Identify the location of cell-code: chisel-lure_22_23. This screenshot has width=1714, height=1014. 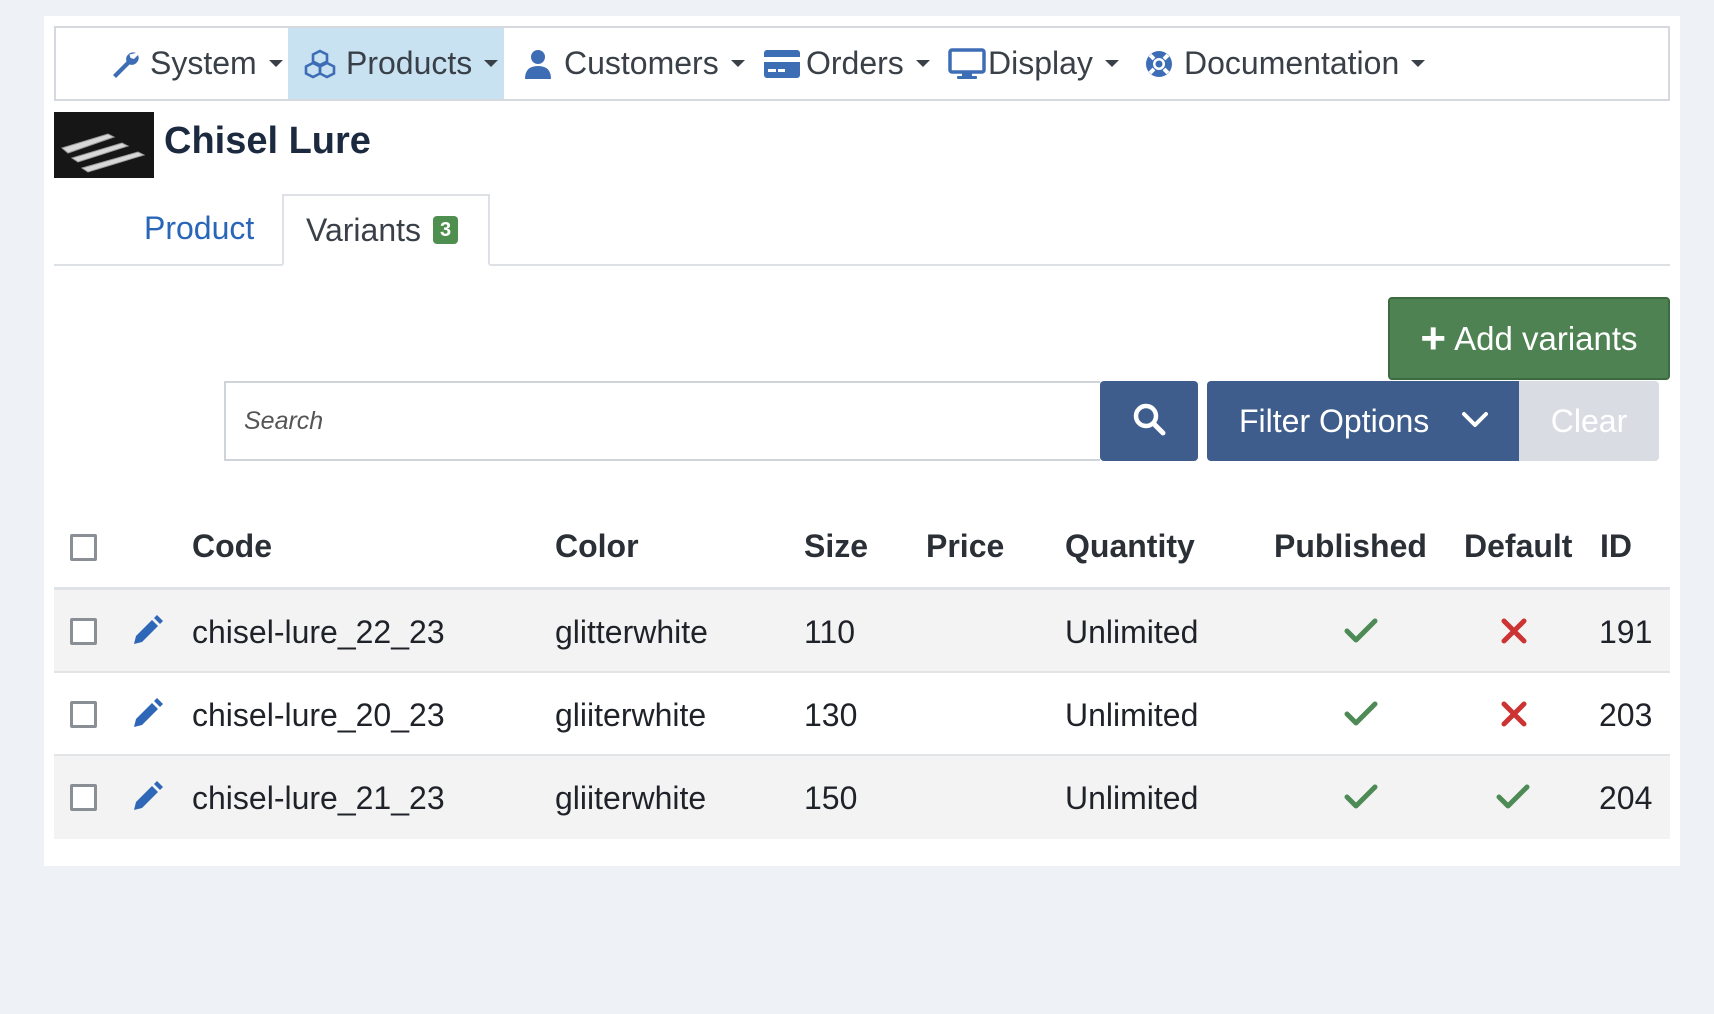
(318, 632).